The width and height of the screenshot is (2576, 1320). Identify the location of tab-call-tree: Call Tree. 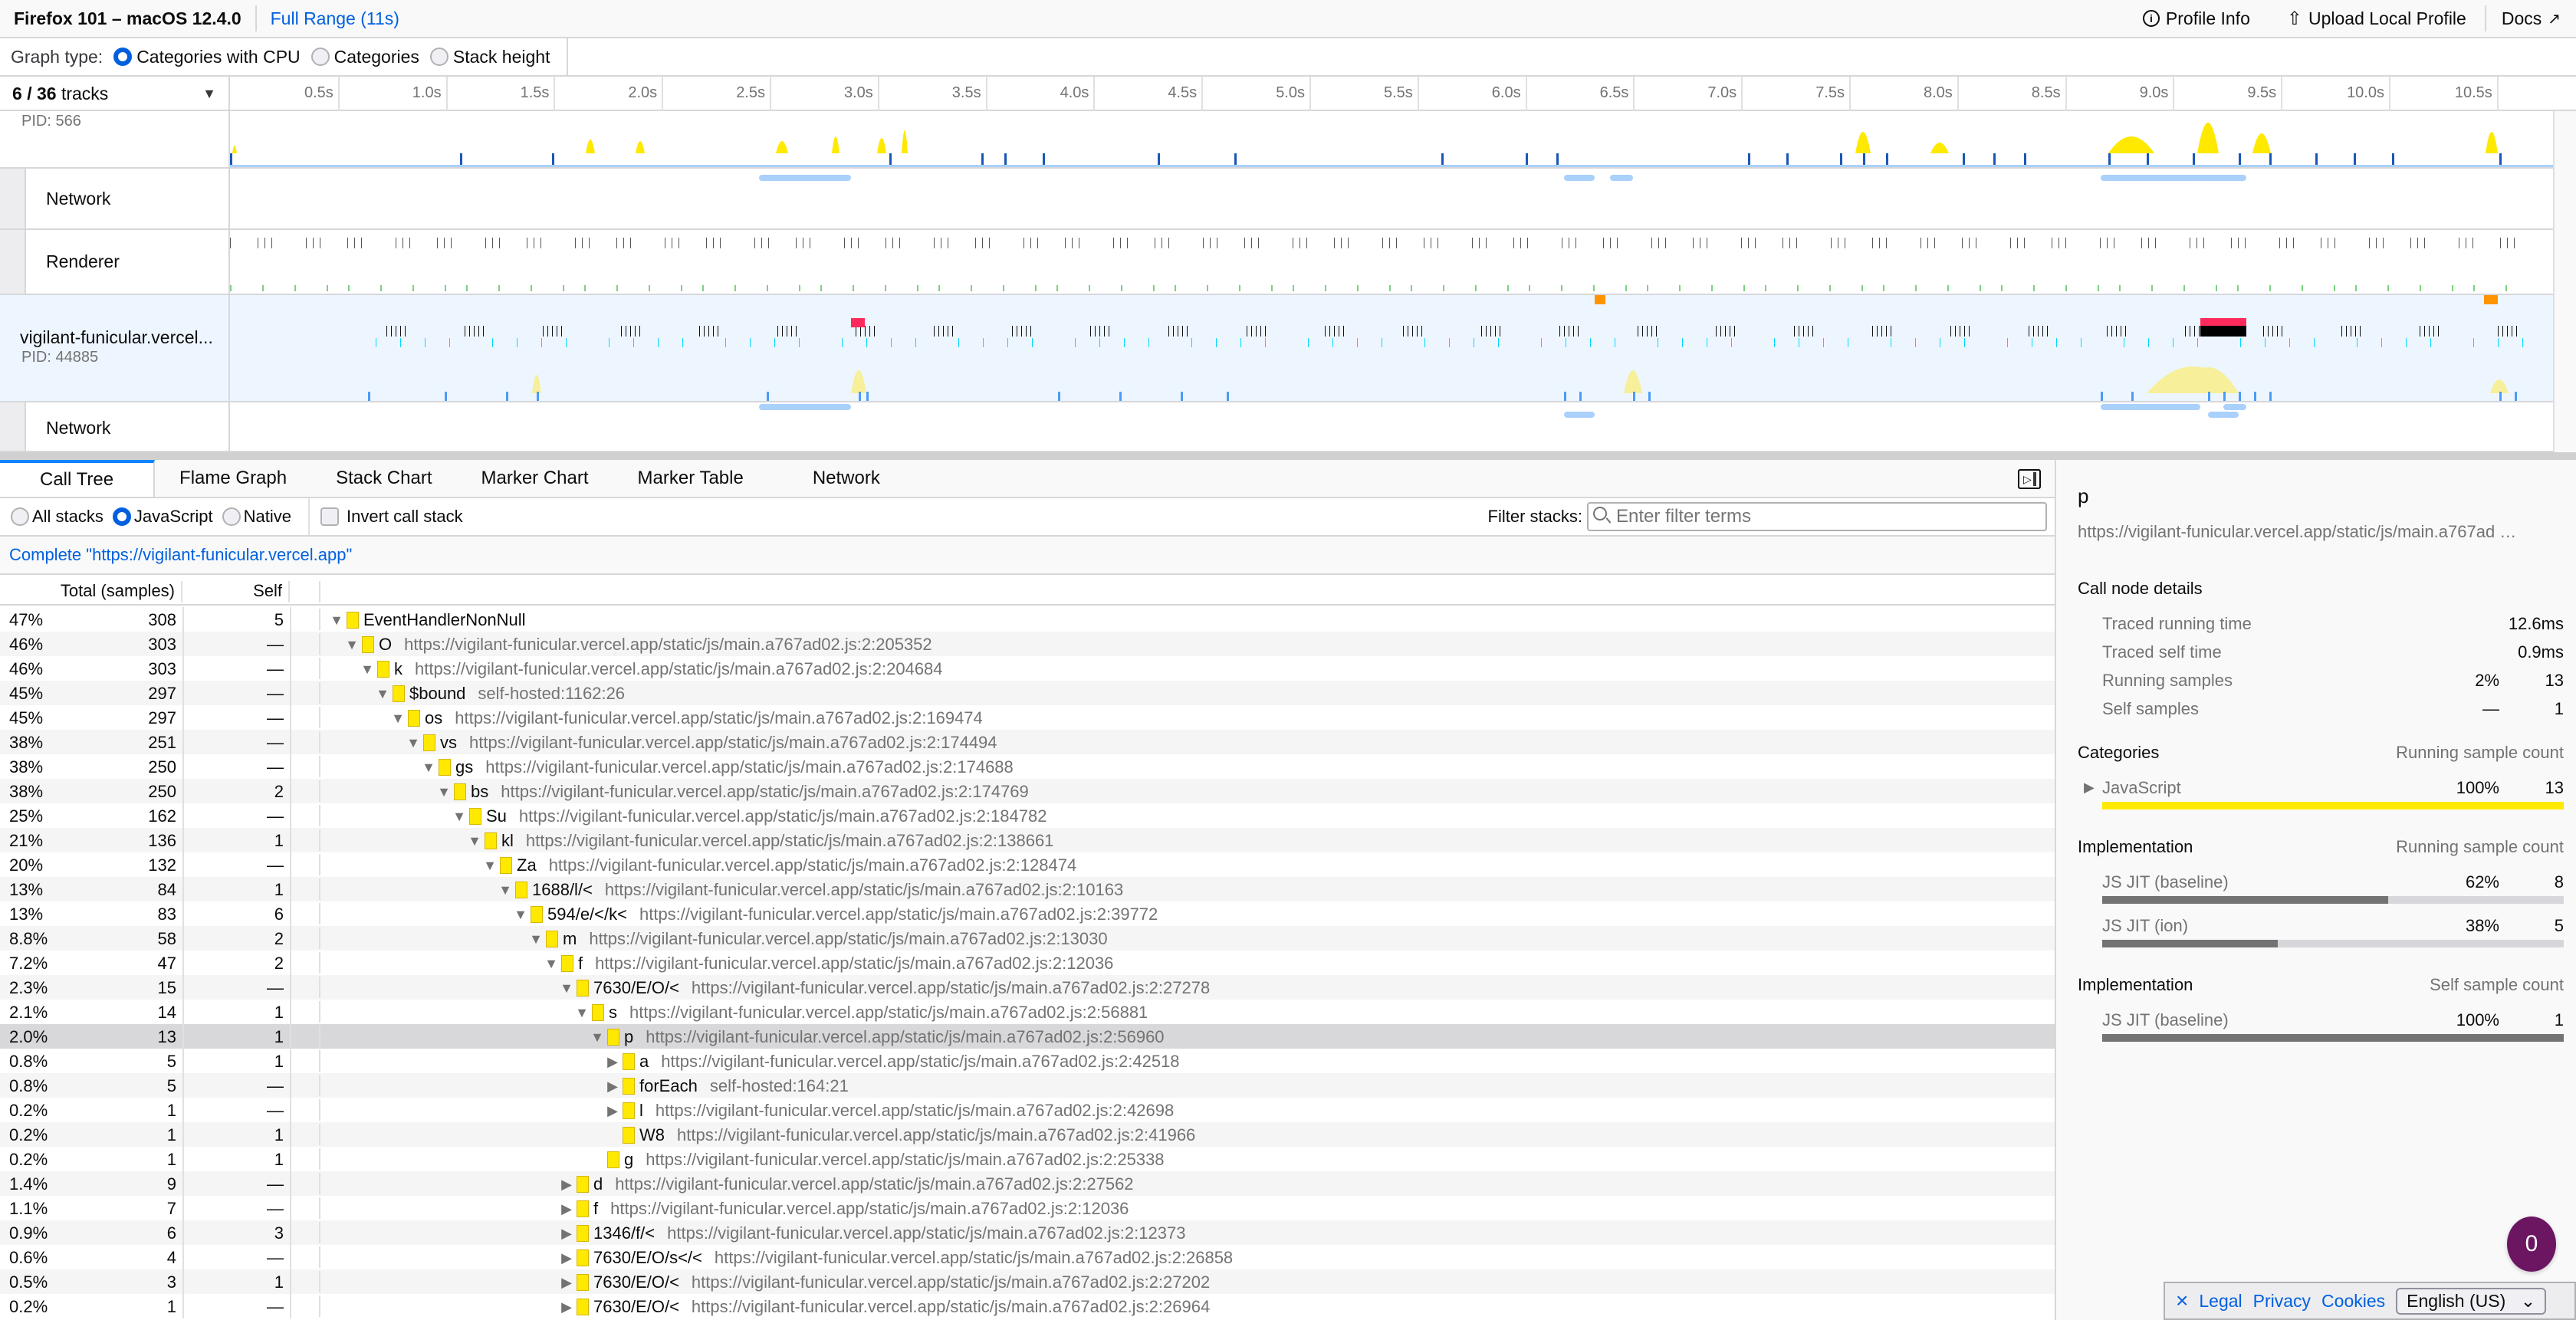
(78, 478).